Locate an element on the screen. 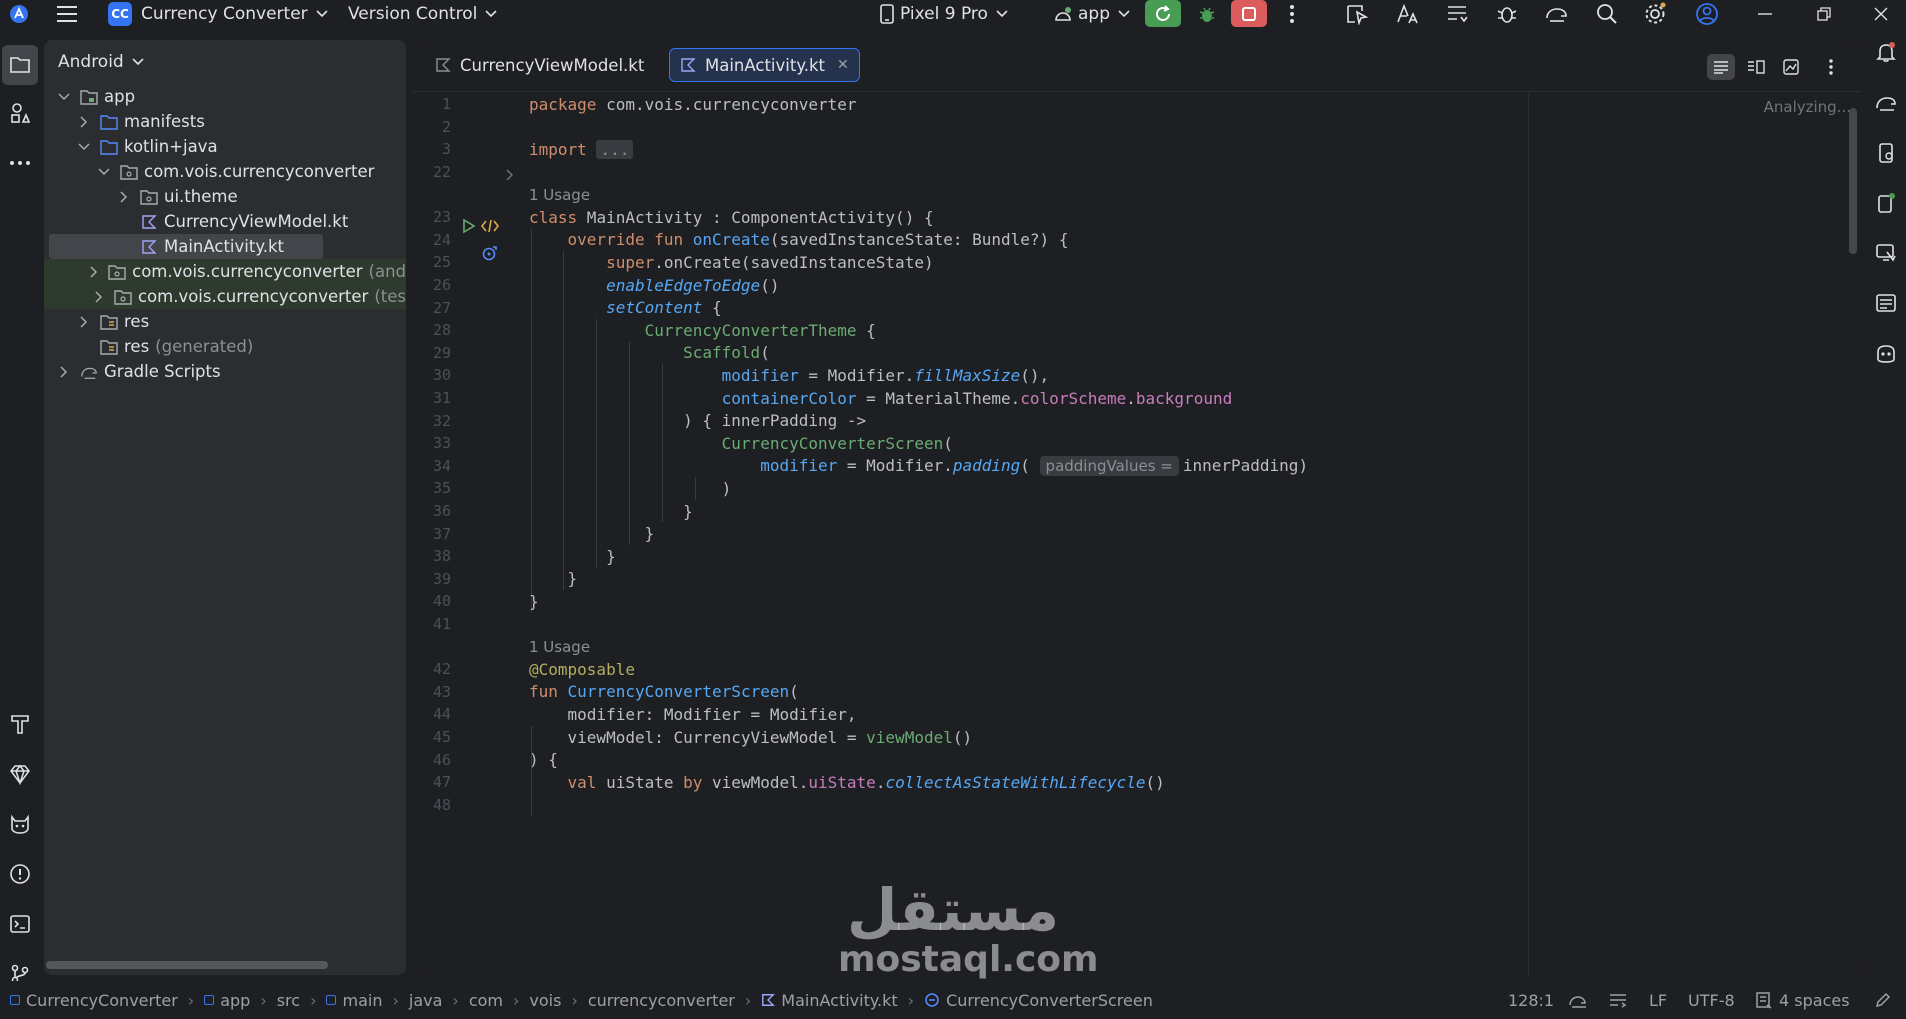  device-selector: Pixel 9 Pro is located at coordinates (944, 13).